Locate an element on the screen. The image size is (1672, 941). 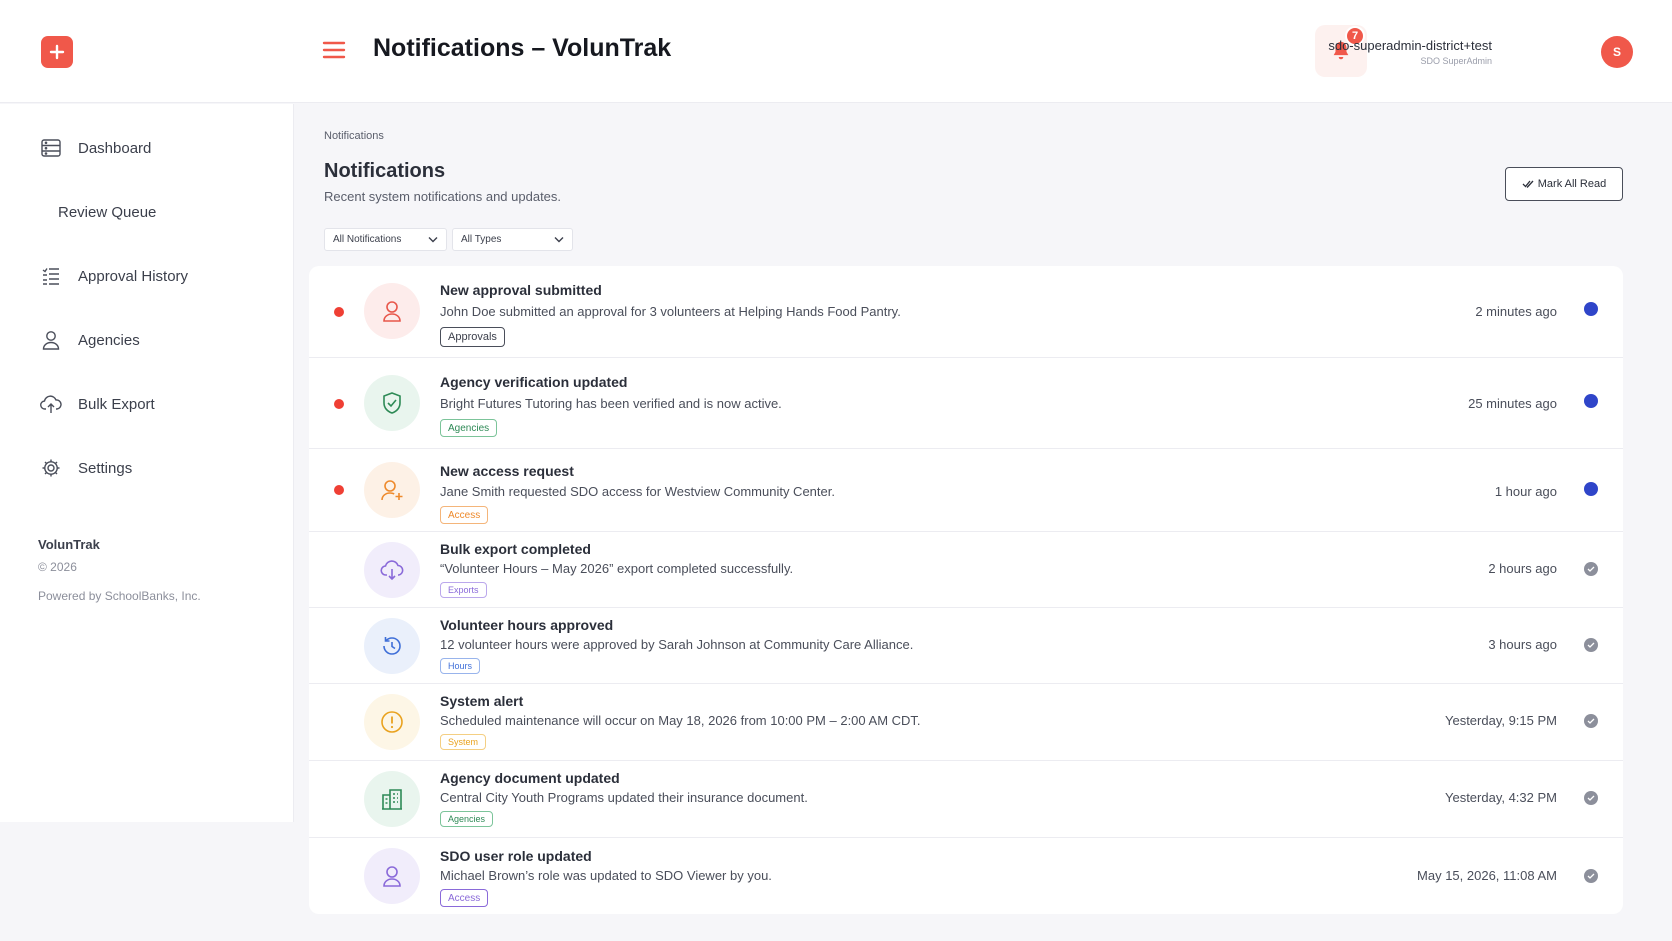
notification-title: New access request is located at coordinates (507, 471).